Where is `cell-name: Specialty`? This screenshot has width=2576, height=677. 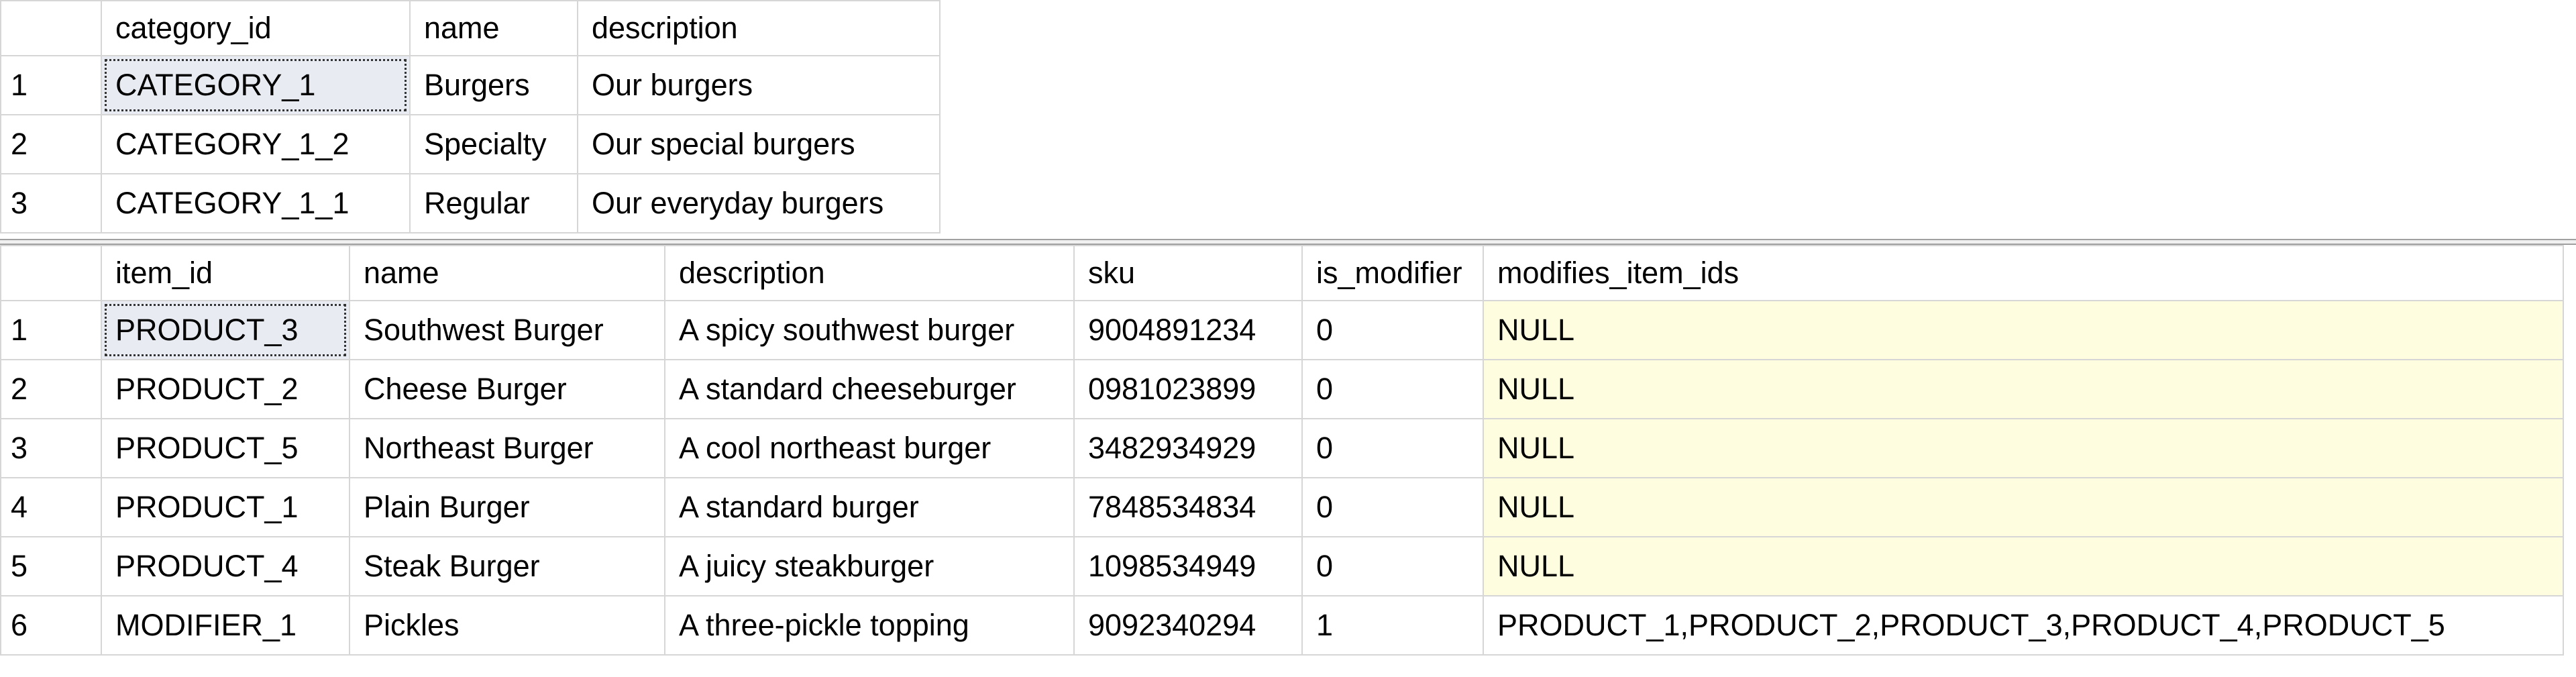
cell-name: Specialty is located at coordinates (493, 144).